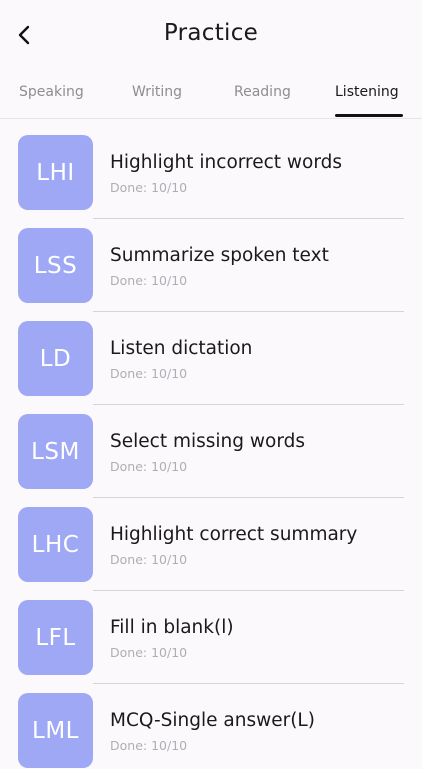  I want to click on item-icon-tile: LHI, so click(55, 172).